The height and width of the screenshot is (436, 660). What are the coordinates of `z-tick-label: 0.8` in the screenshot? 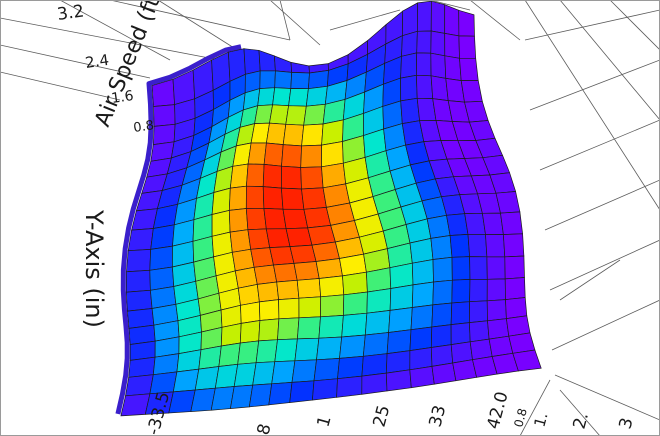 It's located at (143, 127).